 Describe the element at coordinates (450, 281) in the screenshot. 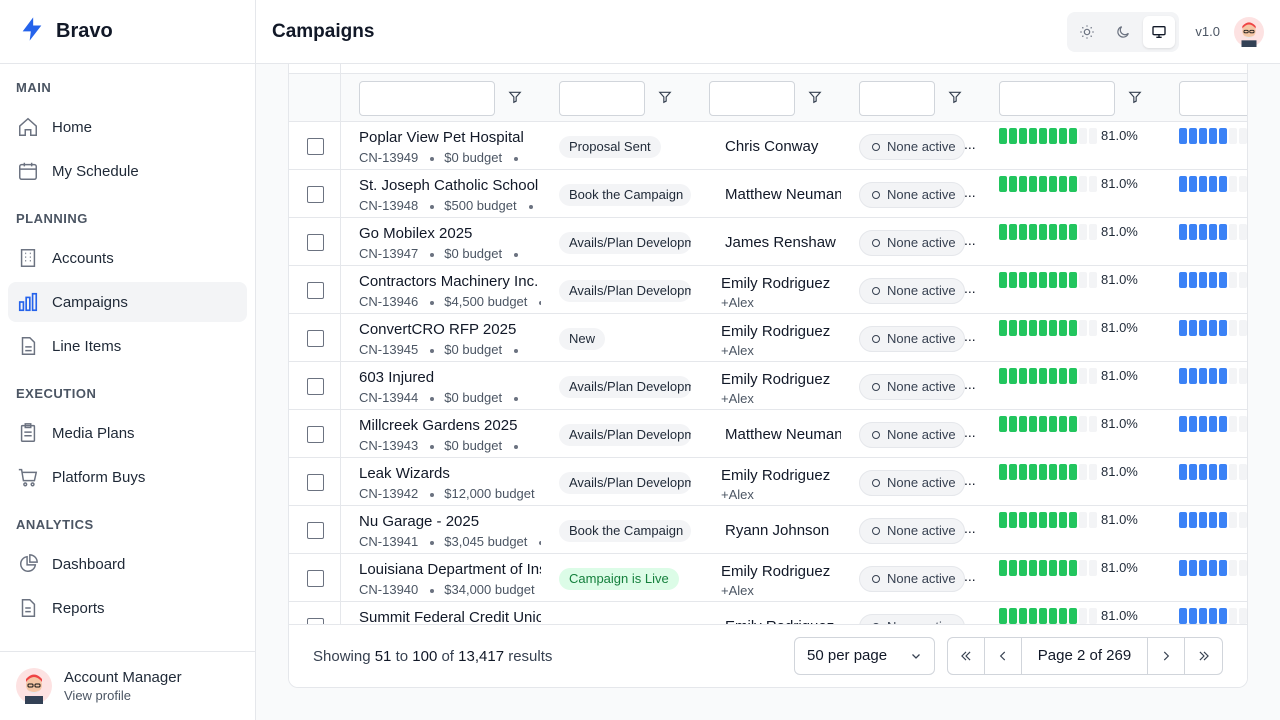

I see `campaign-name: Contractors Machinery Inc.` at that location.